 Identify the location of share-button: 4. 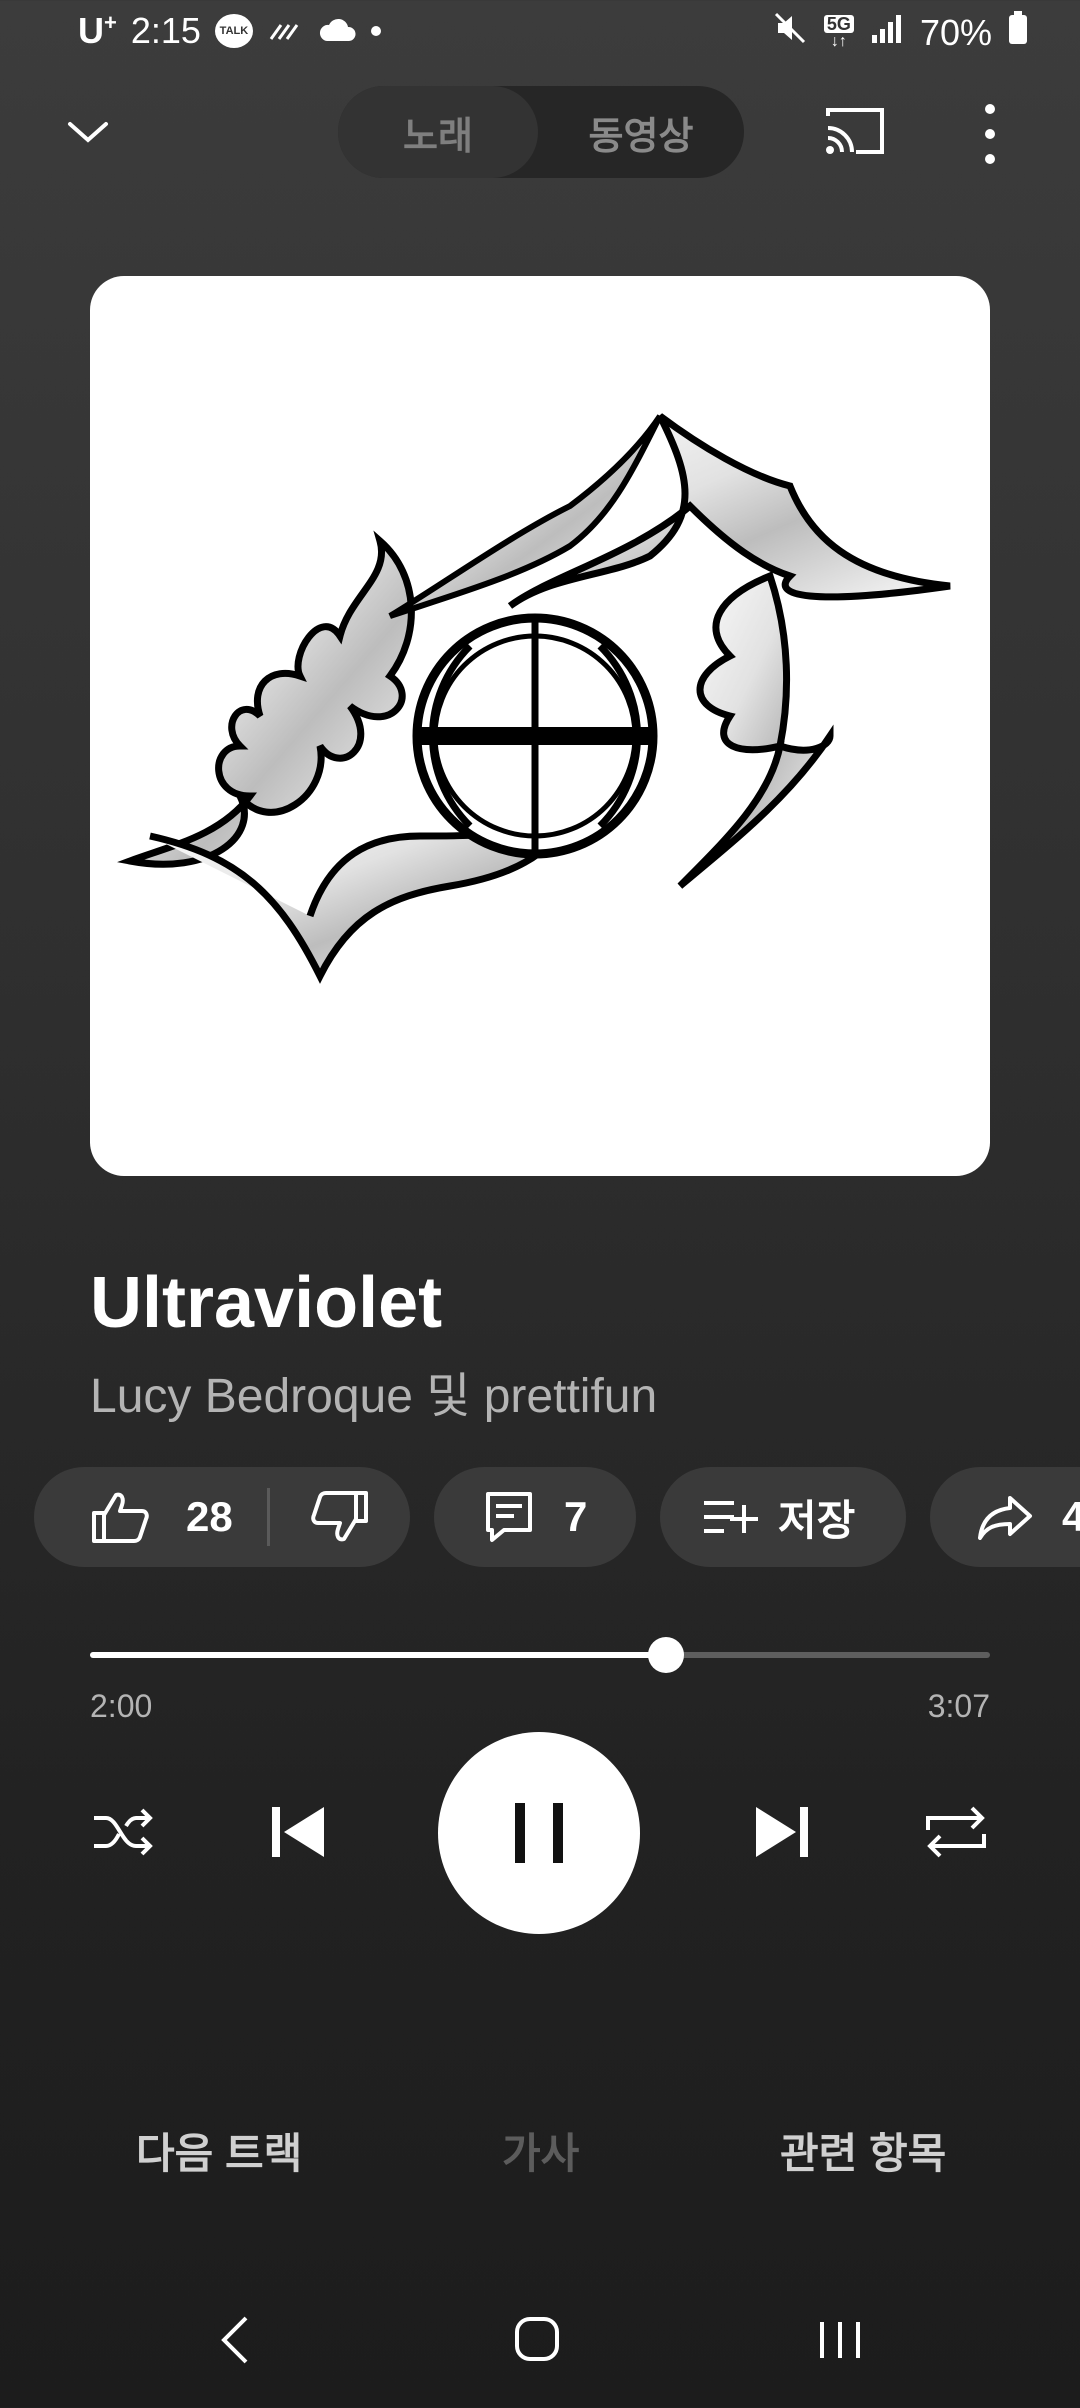
(1005, 1517).